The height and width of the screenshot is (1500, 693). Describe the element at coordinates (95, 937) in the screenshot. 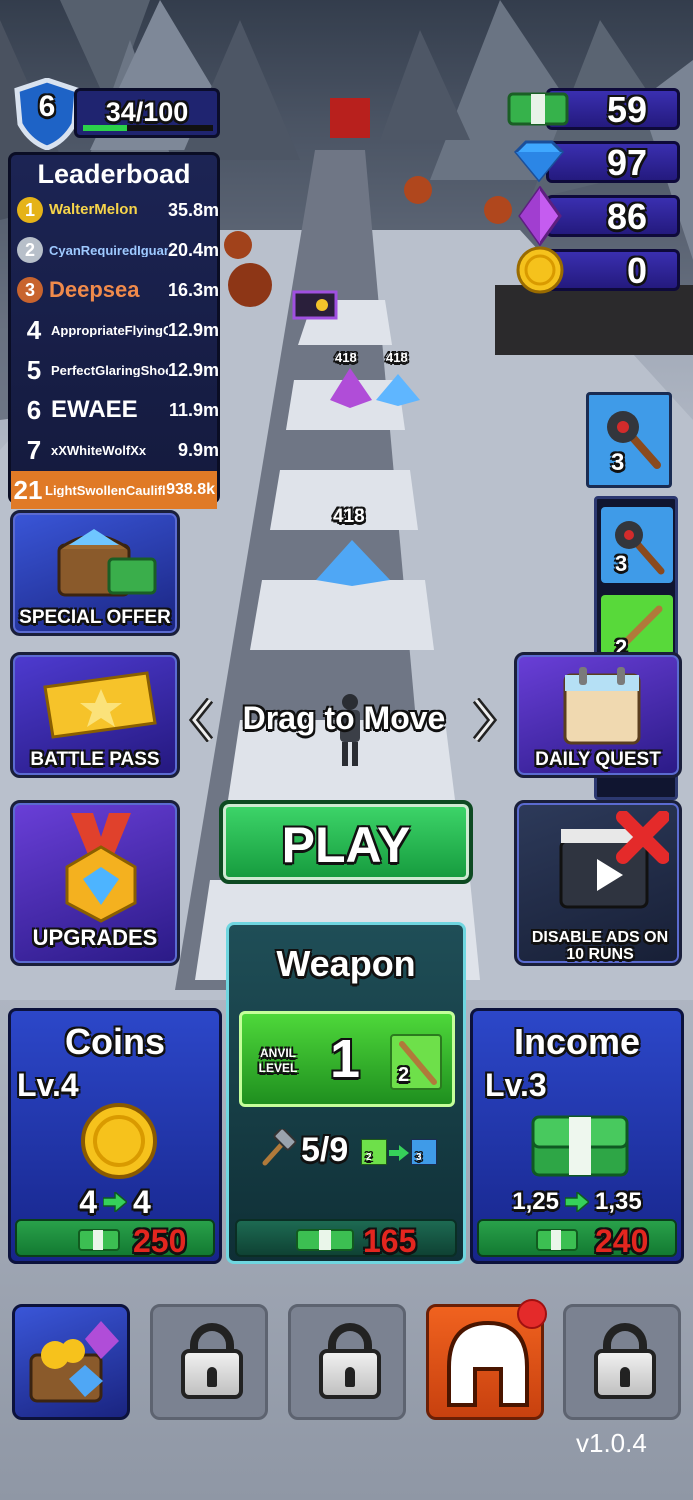

I see `upgrades-label: UPGRADES` at that location.